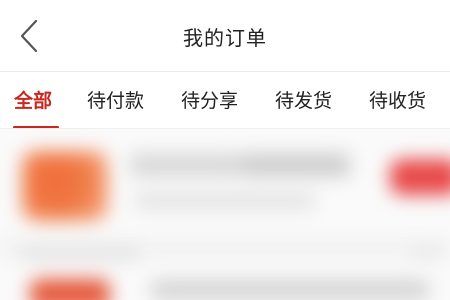 The image size is (450, 300). Describe the element at coordinates (33, 99) in the screenshot. I see `tab-all: 全部` at that location.